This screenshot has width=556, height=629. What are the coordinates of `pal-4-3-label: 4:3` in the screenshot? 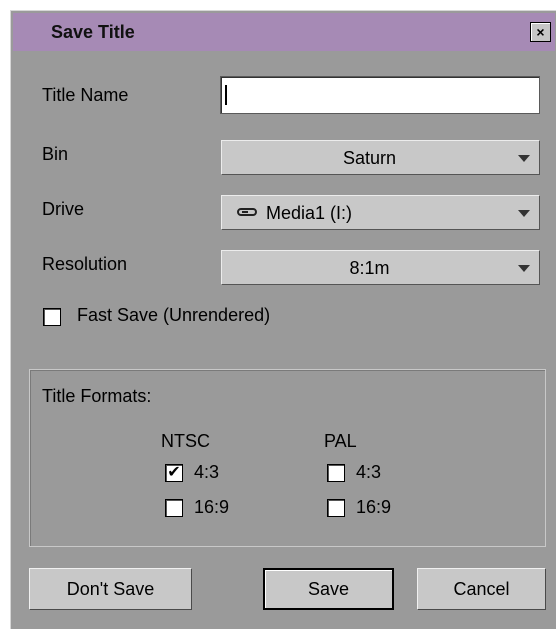 It's located at (369, 472).